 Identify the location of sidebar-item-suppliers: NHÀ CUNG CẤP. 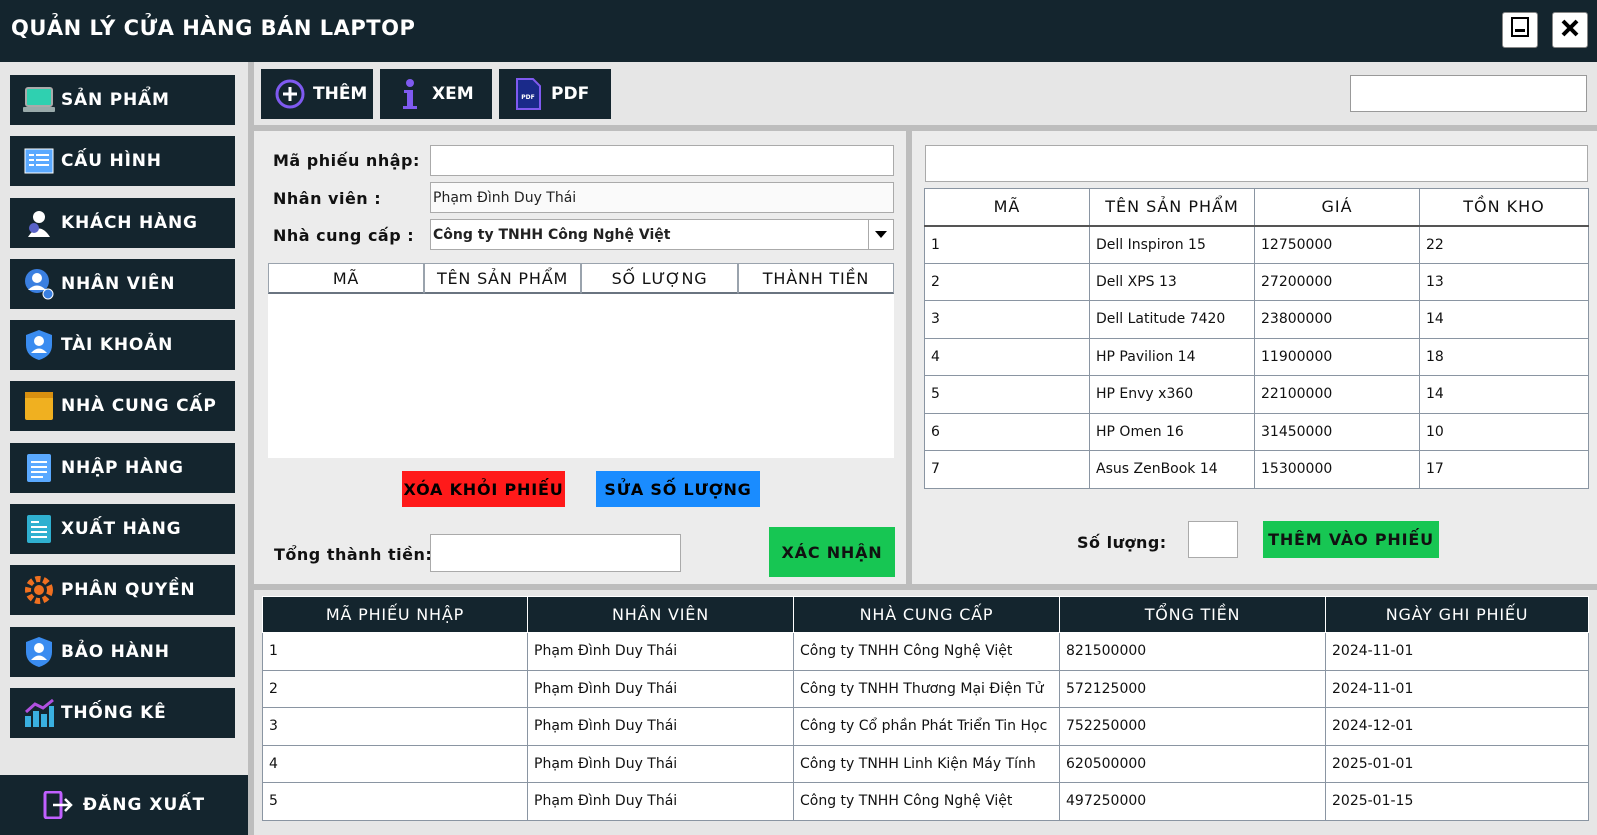
(122, 406).